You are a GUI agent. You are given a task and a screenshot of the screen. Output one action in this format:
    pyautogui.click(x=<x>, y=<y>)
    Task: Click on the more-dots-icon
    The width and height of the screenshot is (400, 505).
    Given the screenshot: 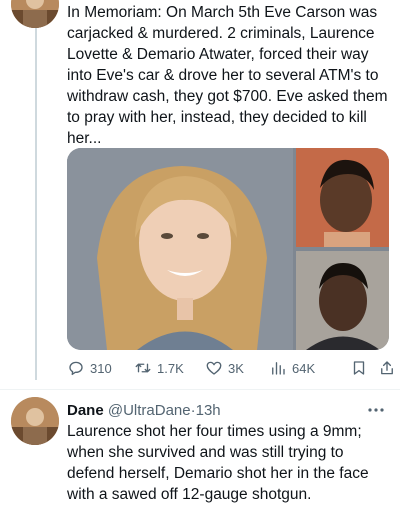 What is the action you would take?
    pyautogui.click(x=377, y=410)
    